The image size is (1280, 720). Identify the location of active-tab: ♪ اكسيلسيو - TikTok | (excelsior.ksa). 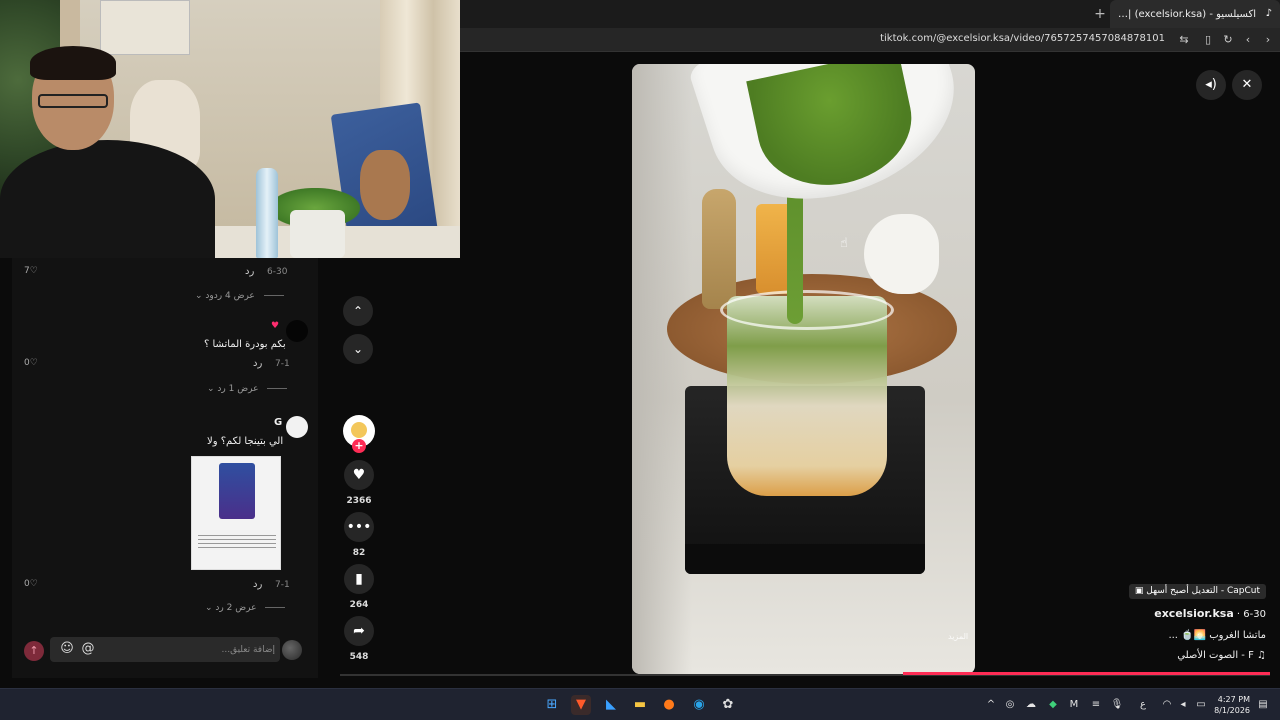
(1195, 14).